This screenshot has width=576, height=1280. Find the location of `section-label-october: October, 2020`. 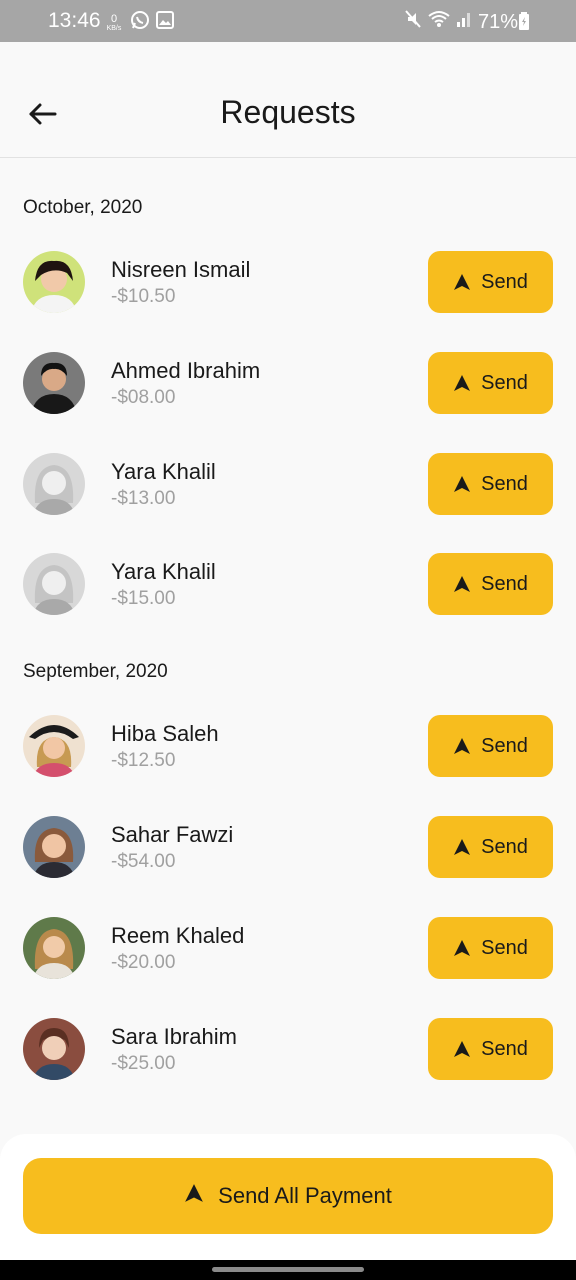

section-label-october: October, 2020 is located at coordinates (83, 207).